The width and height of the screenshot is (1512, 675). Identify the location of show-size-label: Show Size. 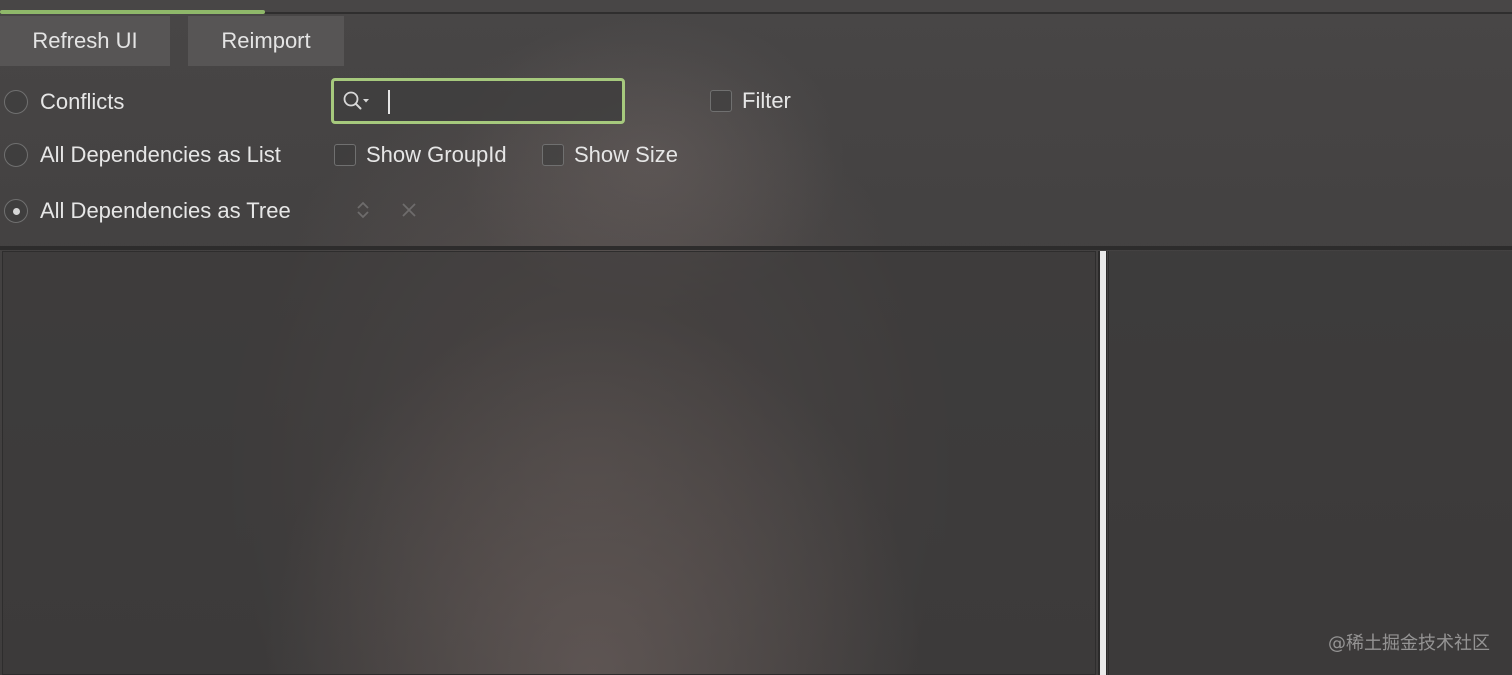
(626, 154).